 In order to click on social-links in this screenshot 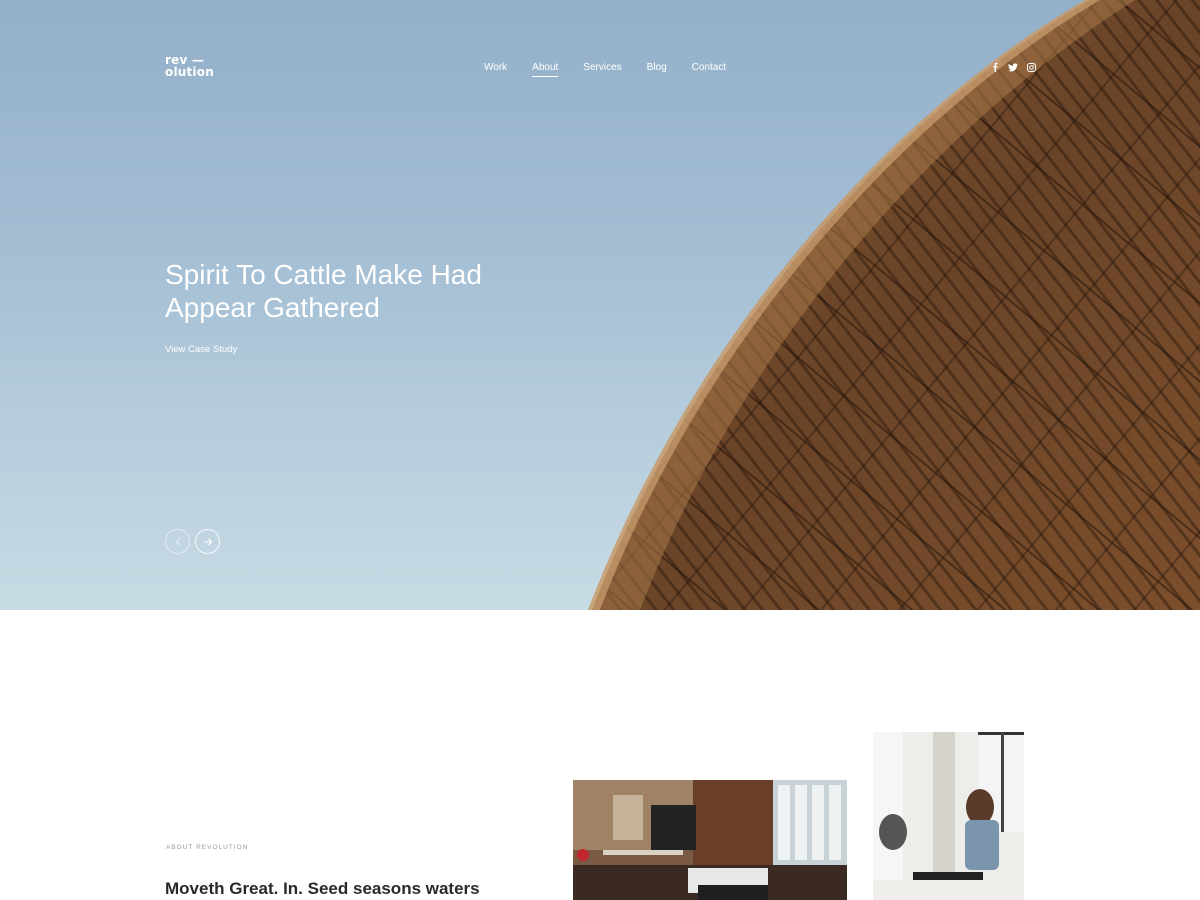, I will do `click(1013, 67)`.